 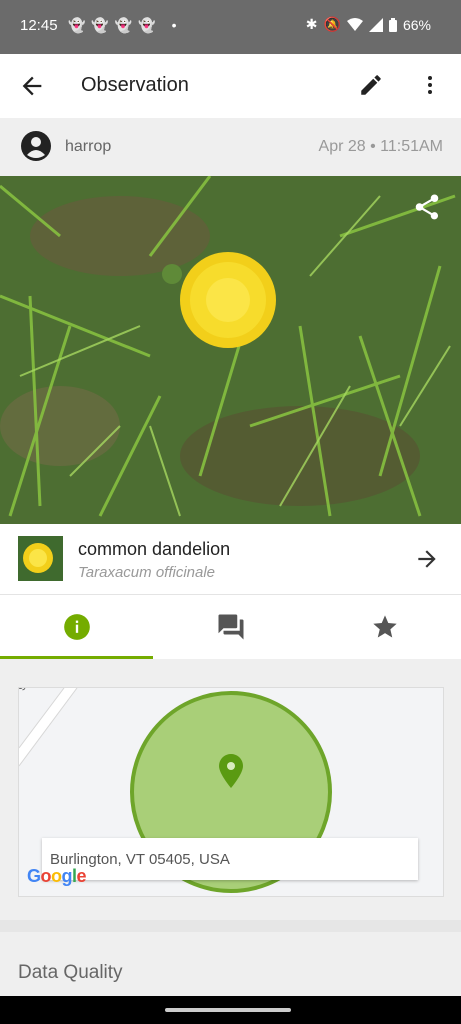 What do you see at coordinates (230, 86) in the screenshot?
I see `app-bar: Observation` at bounding box center [230, 86].